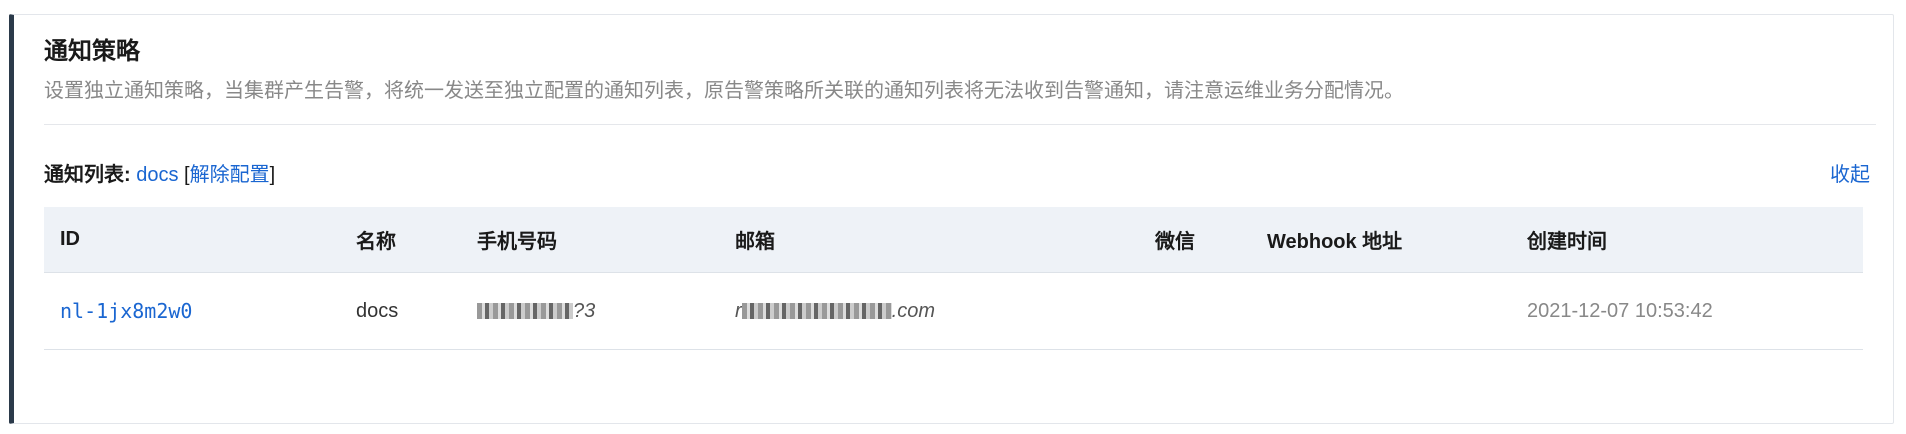 This screenshot has height=434, width=1906. I want to click on row-phone: ?3, so click(590, 311).